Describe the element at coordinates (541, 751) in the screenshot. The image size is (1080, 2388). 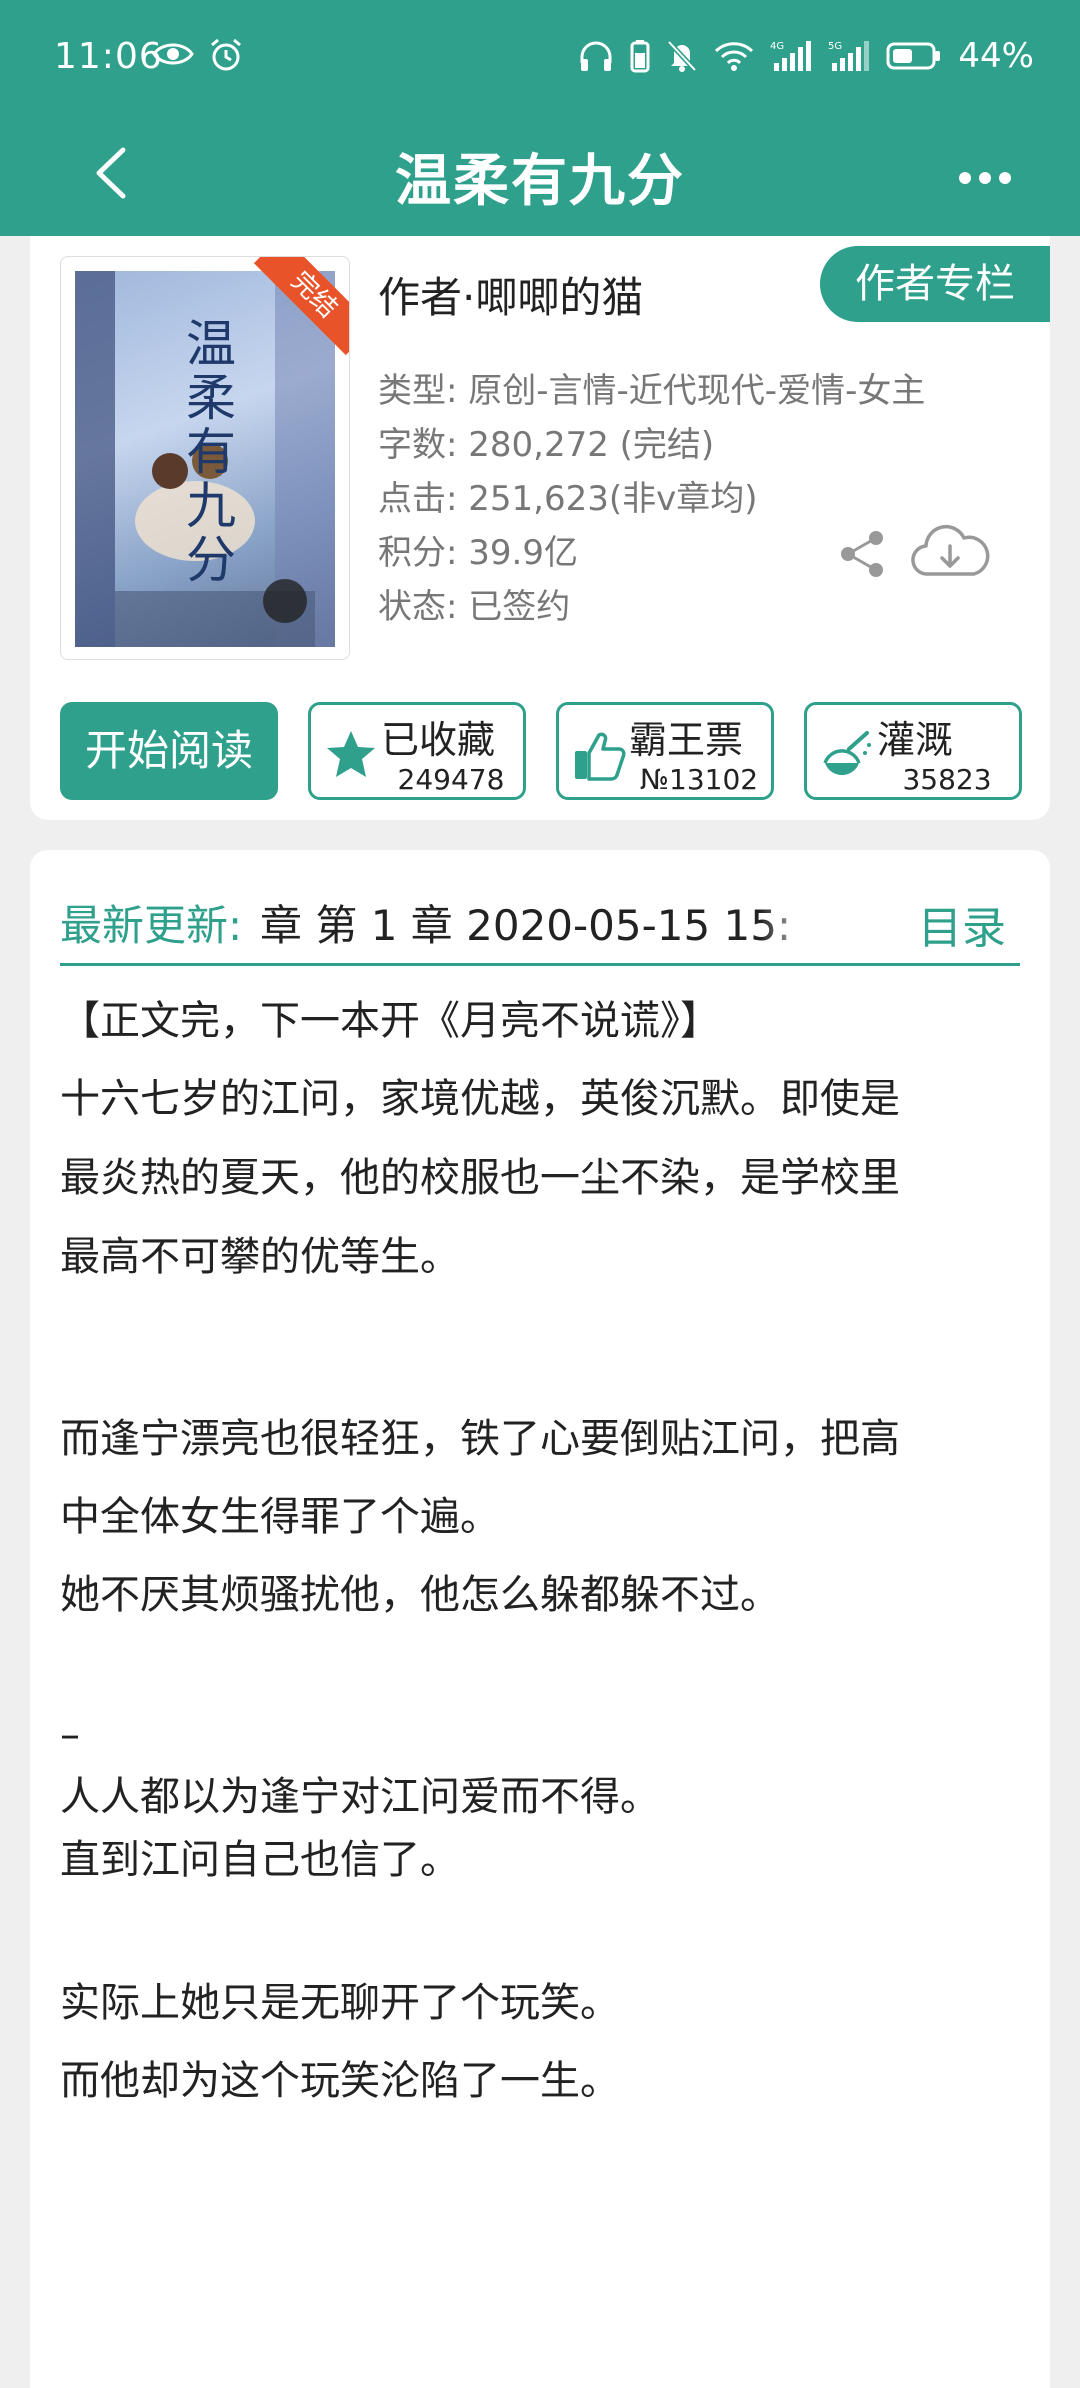
I see `action-row: 开始阅读 已收藏 249478 霸王票 №13102 灌溉 35823` at that location.